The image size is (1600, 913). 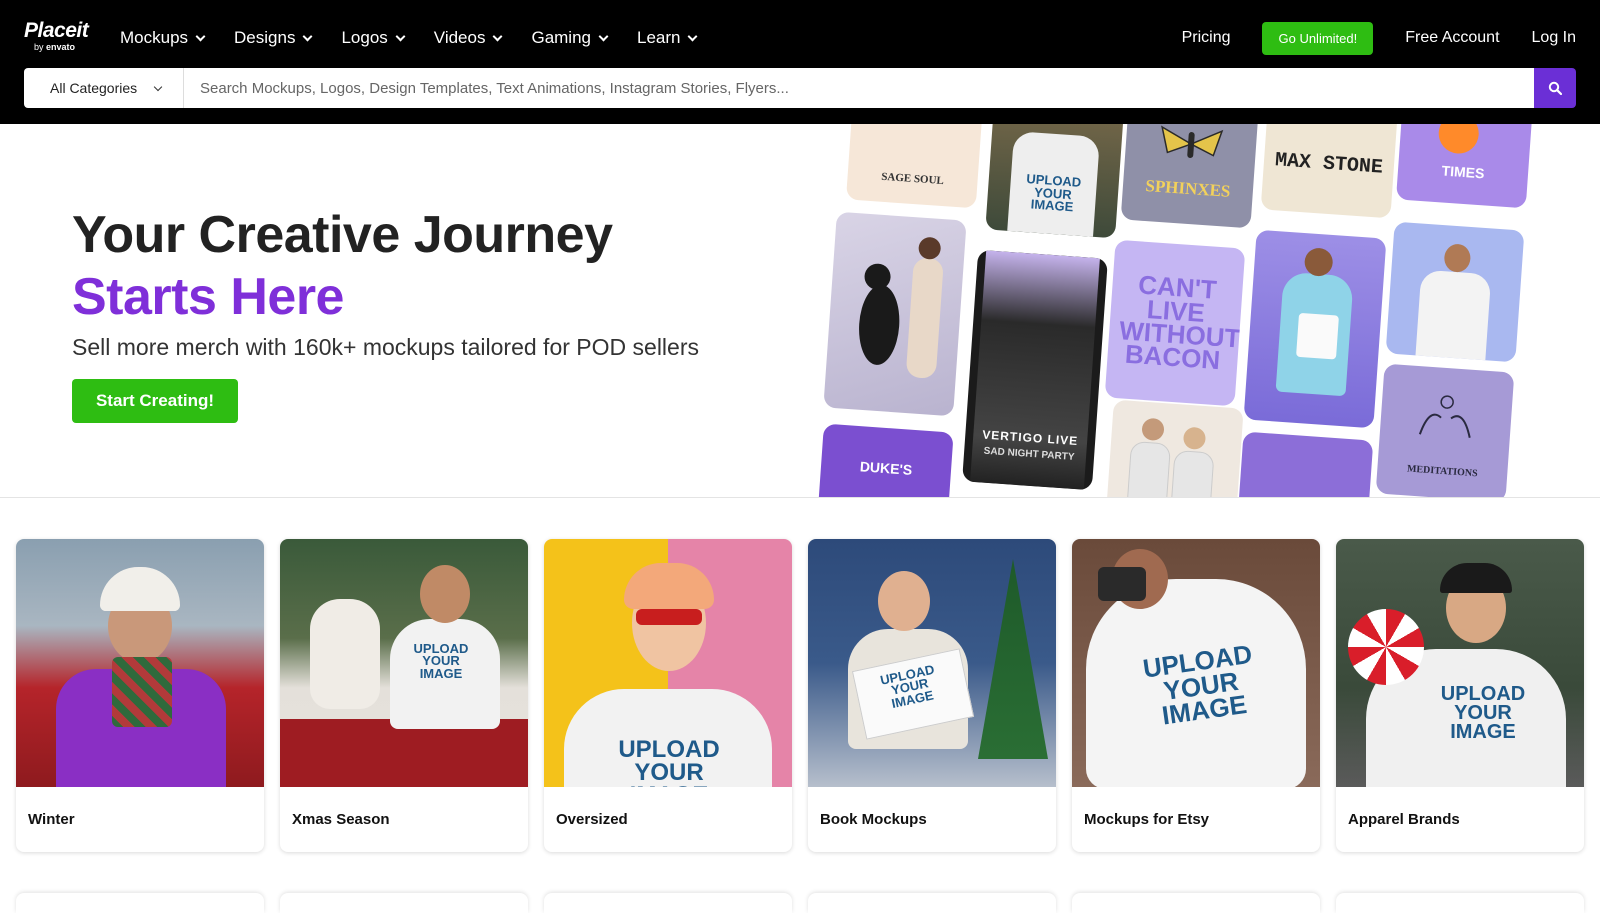 I want to click on nav-logos: Logos, so click(x=373, y=38).